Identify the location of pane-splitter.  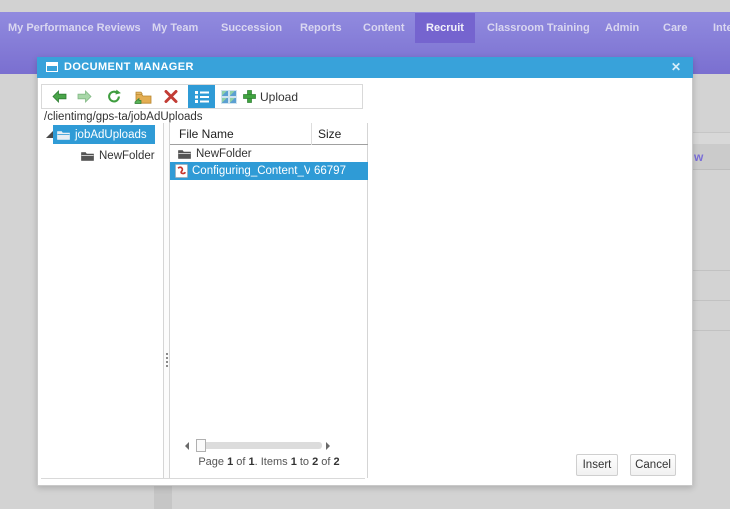
(166, 300).